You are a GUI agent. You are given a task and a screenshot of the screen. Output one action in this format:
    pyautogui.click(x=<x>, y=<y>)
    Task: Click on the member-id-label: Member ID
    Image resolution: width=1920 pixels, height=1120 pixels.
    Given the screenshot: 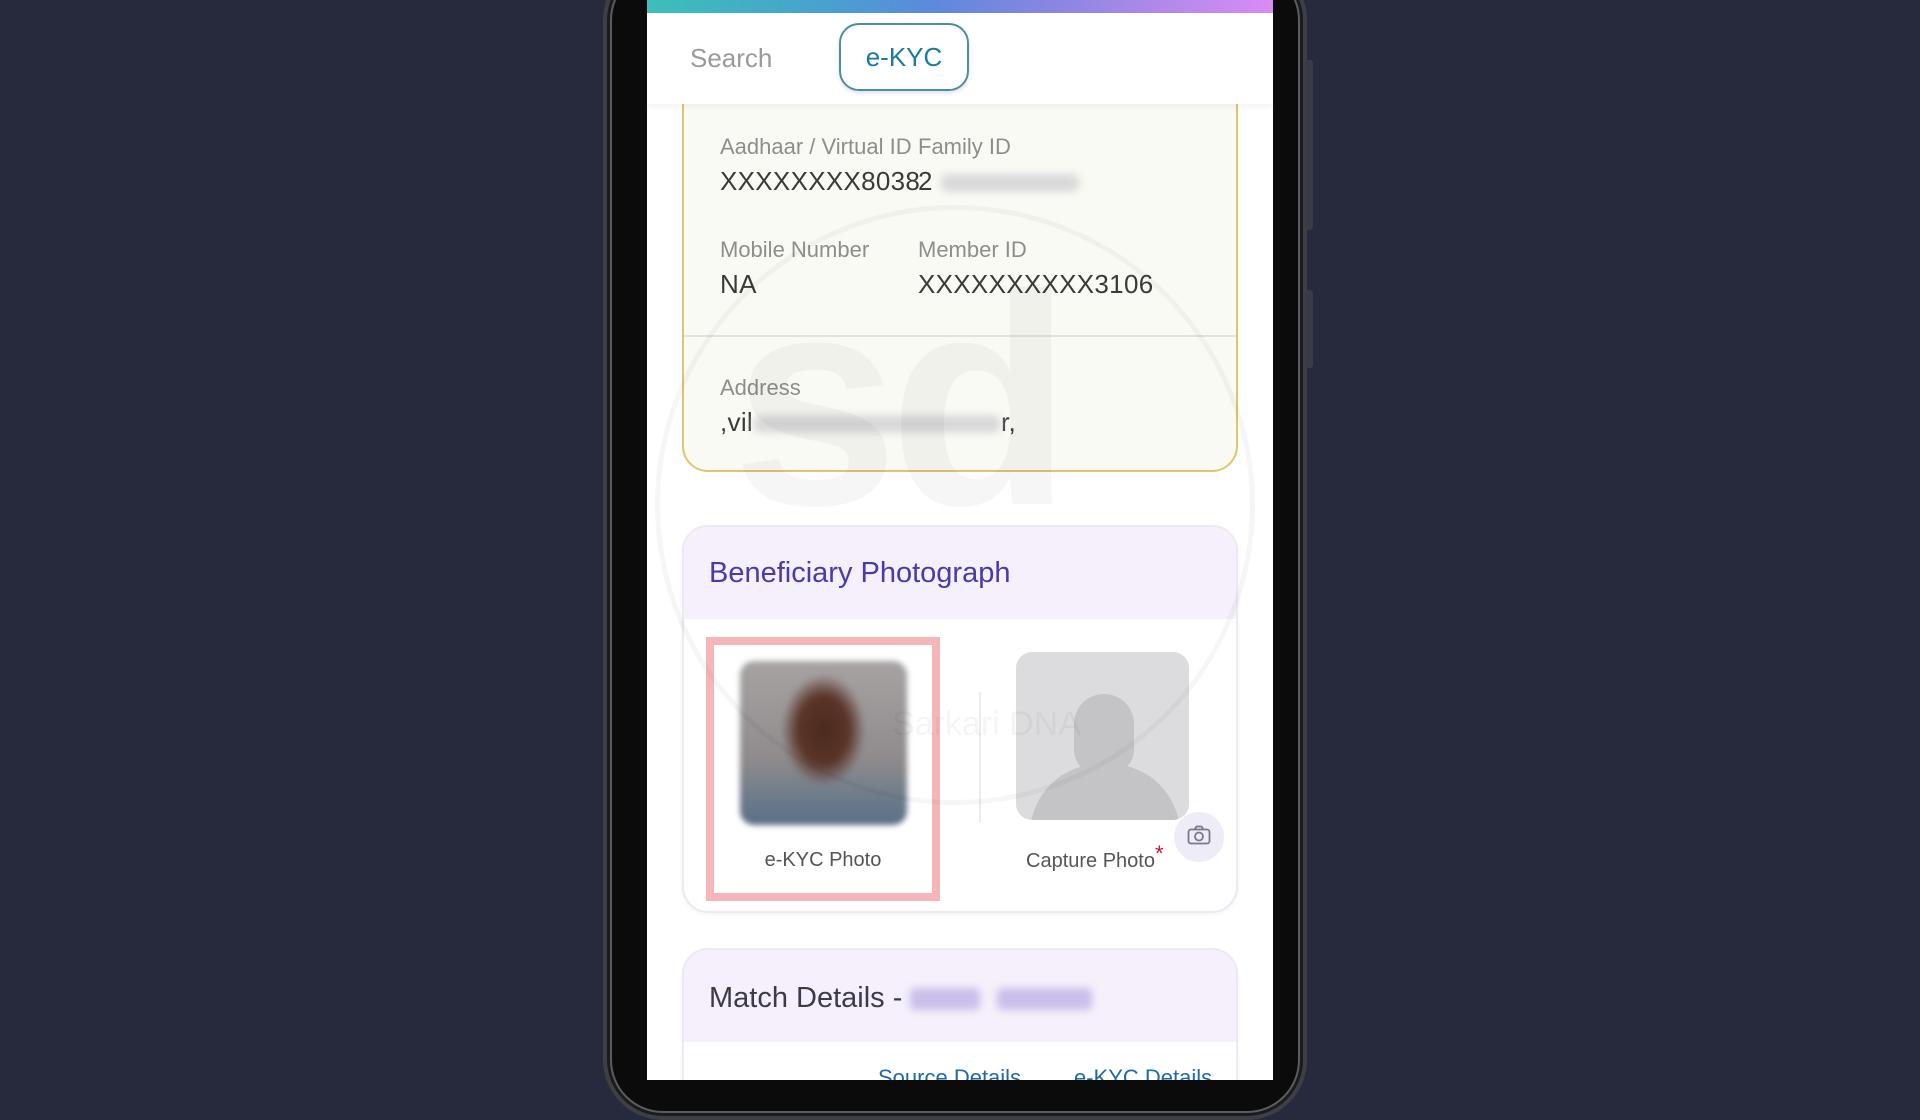 What is the action you would take?
    pyautogui.click(x=972, y=249)
    